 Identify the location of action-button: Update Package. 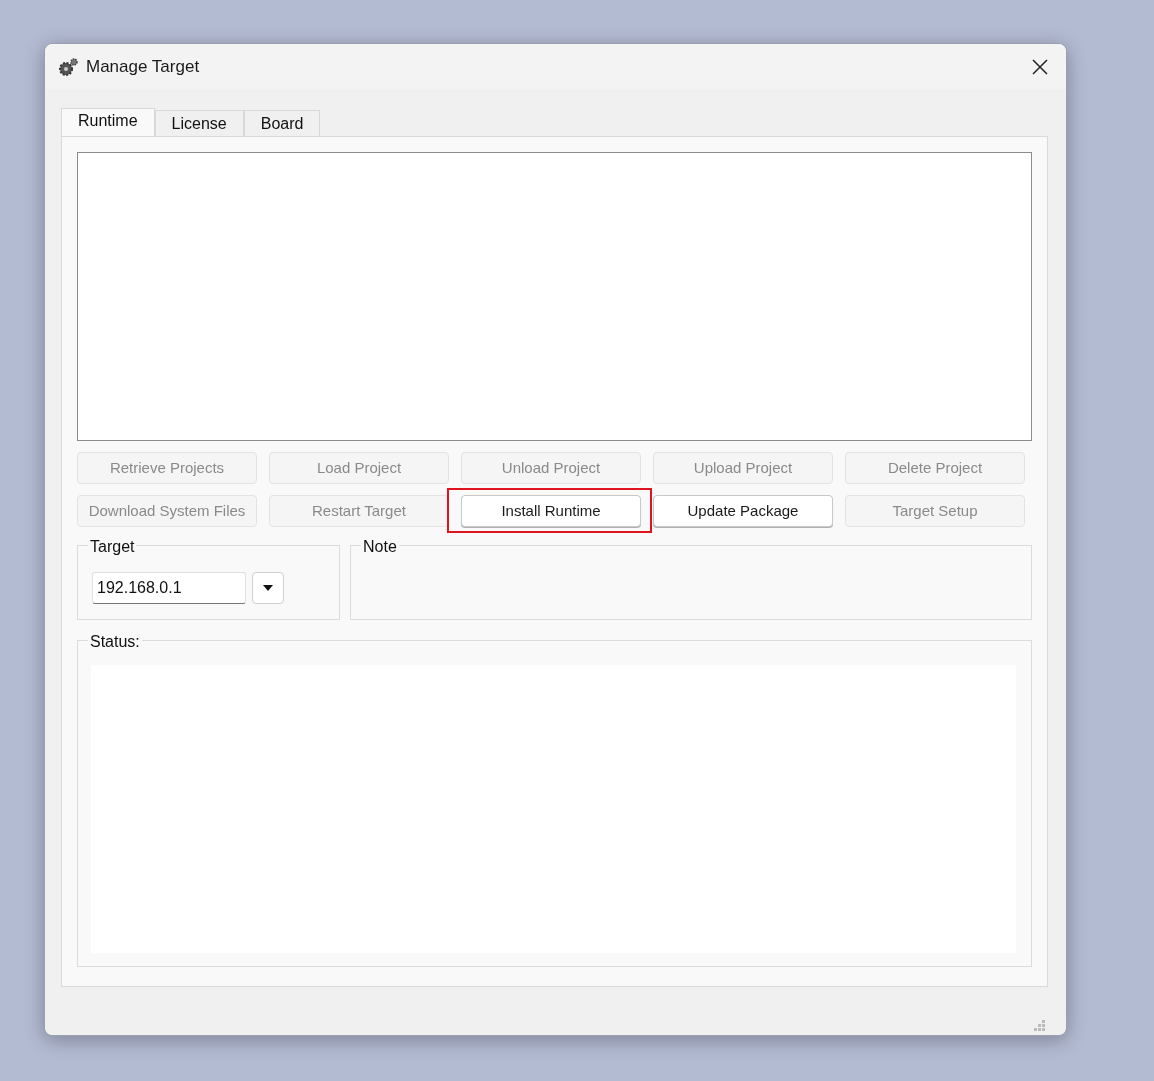
(743, 511).